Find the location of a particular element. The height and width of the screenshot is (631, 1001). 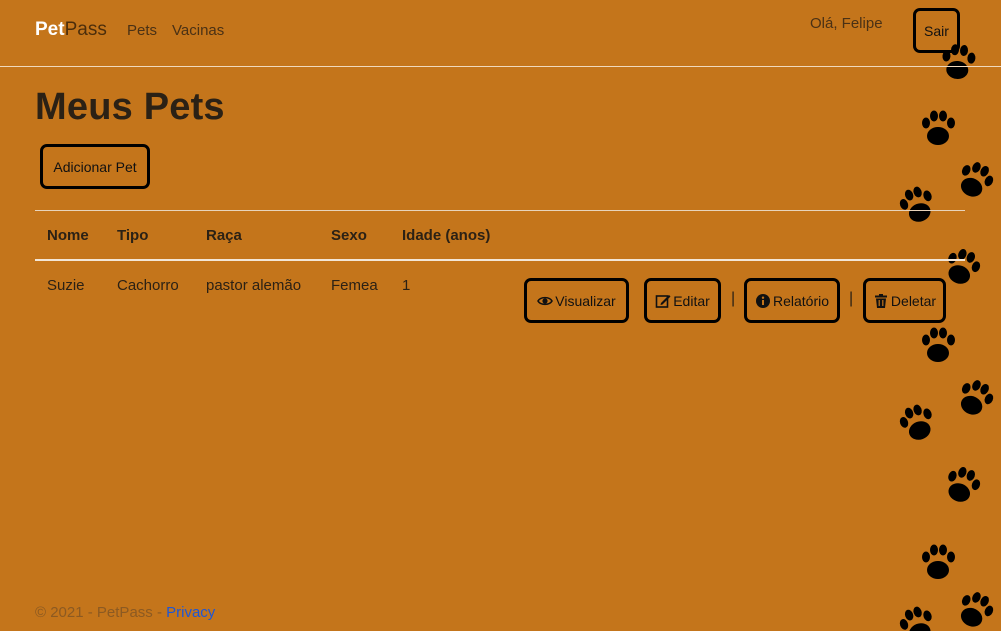

report-button: Relatório is located at coordinates (792, 300).